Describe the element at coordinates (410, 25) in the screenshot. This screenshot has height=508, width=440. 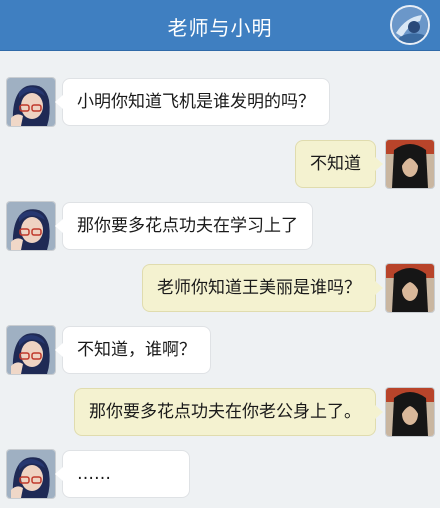
I see `profile-avatar-icon` at that location.